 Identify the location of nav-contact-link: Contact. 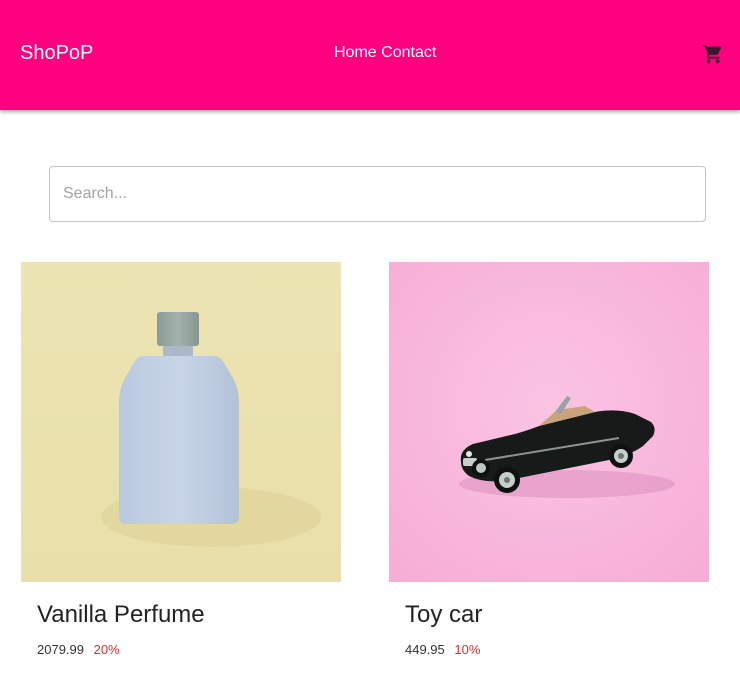
(408, 52).